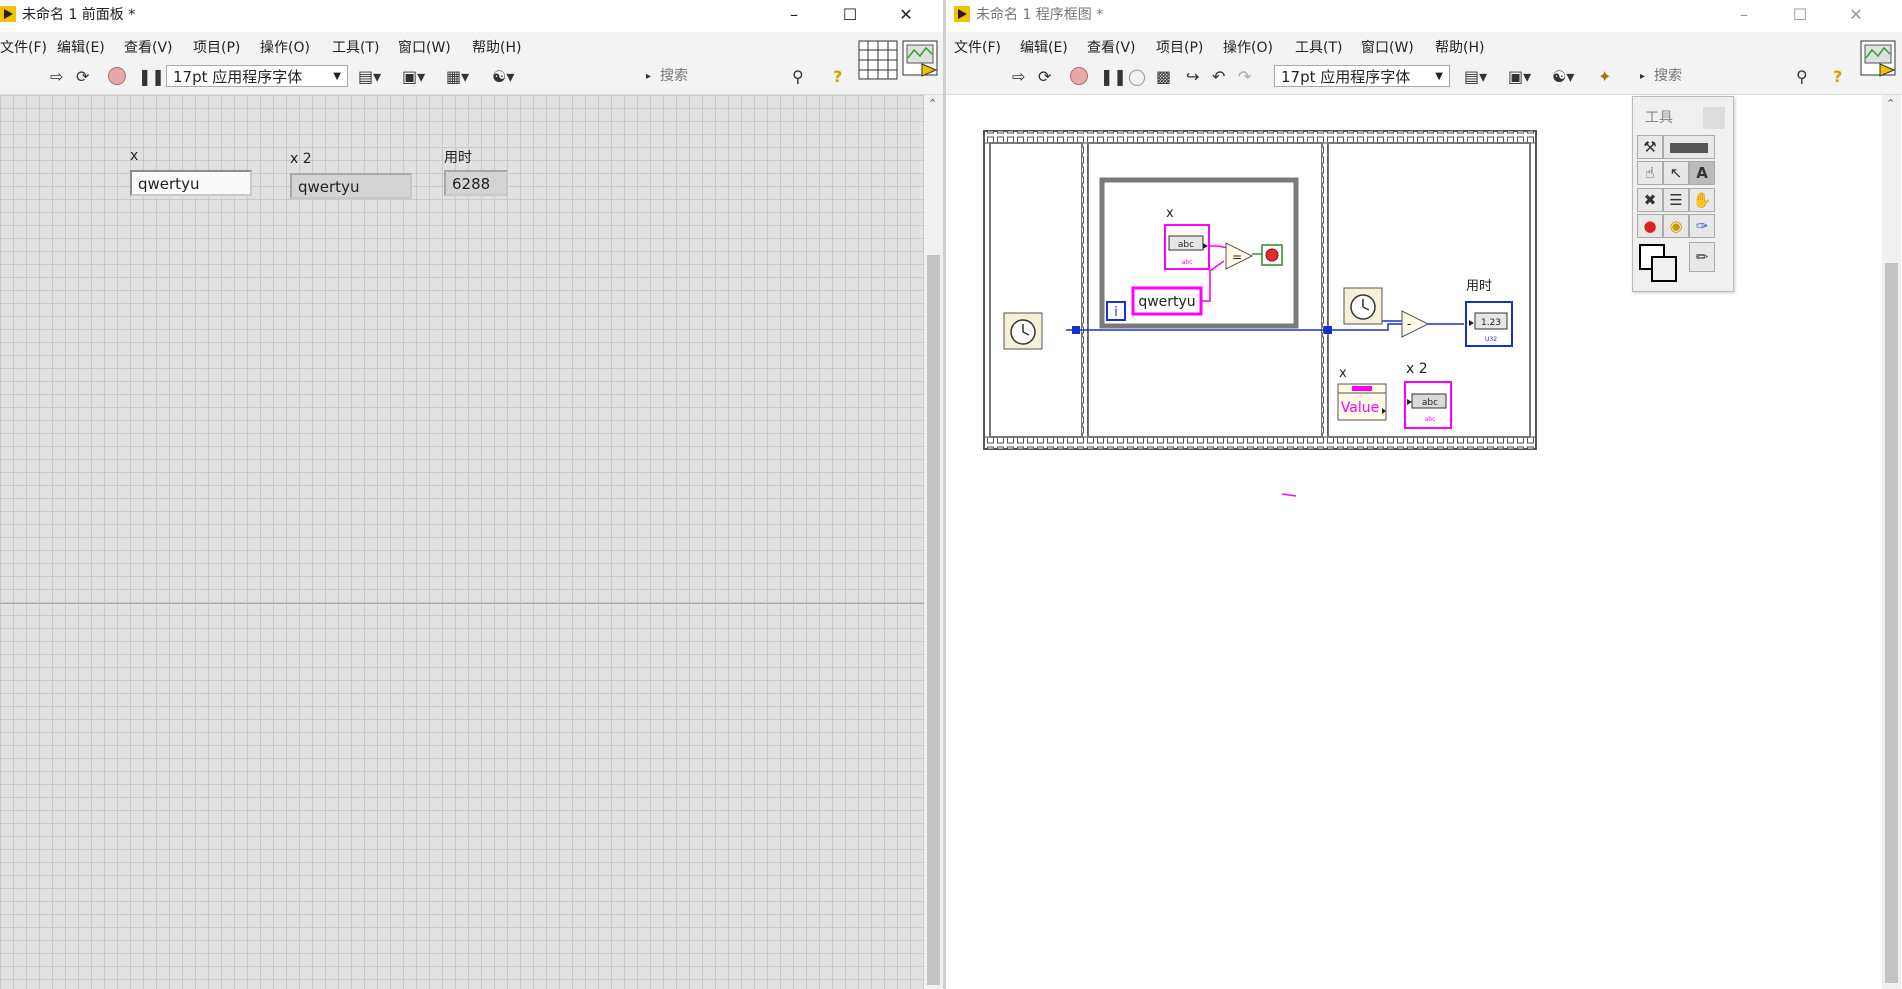 This screenshot has width=1902, height=989. Describe the element at coordinates (191, 183) in the screenshot. I see `x-string-control: qwertyu` at that location.